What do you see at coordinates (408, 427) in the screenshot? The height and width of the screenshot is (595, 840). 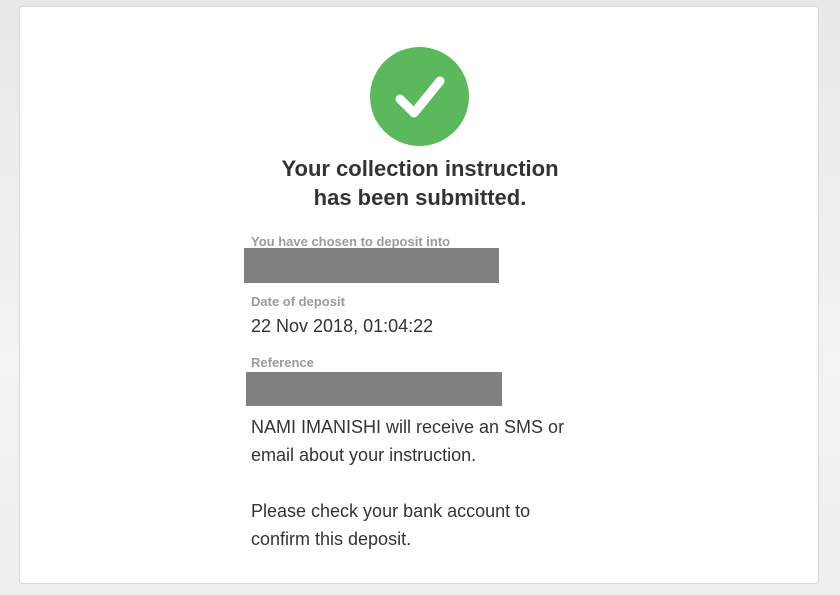 I see `sms-notice-line-1: NAMI IMANISHI will receive an SMS or` at bounding box center [408, 427].